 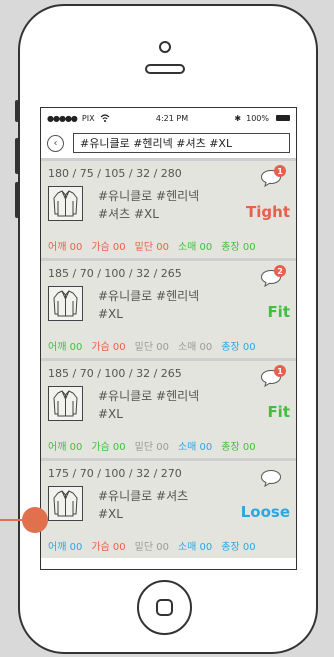 I want to click on camera-icon, so click(x=165, y=47).